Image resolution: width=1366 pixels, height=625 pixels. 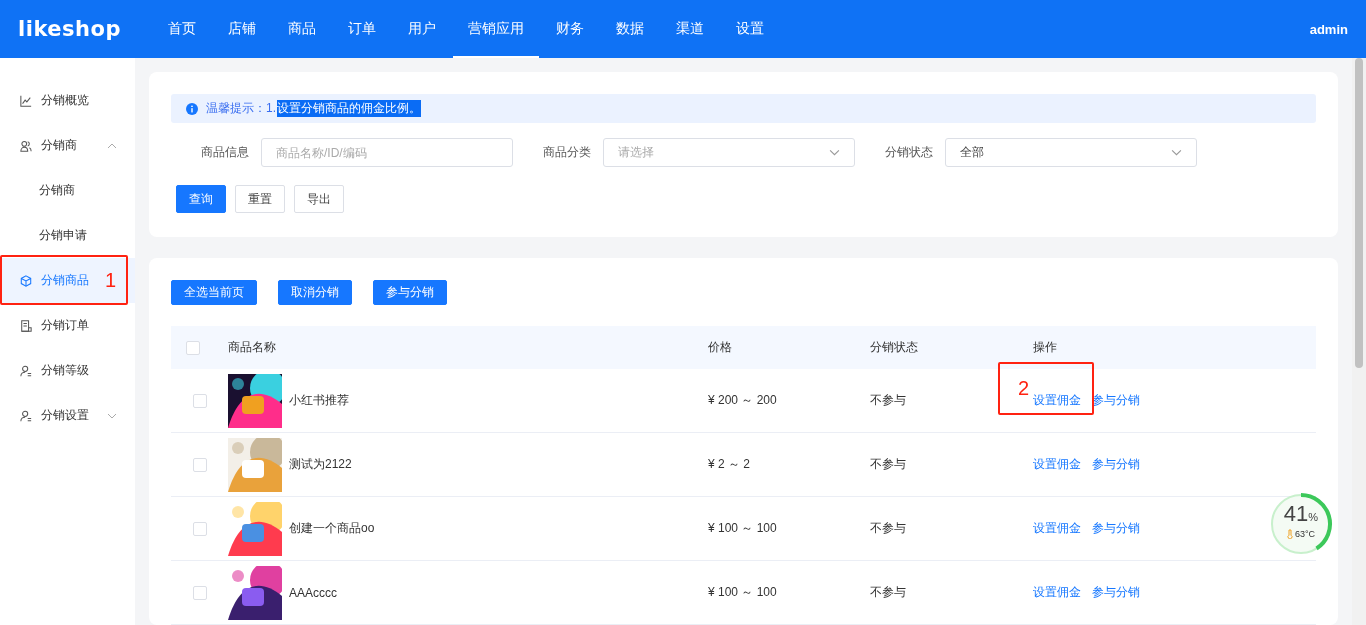 What do you see at coordinates (332, 528) in the screenshot?
I see `product-name: 创建一个商品oo` at bounding box center [332, 528].